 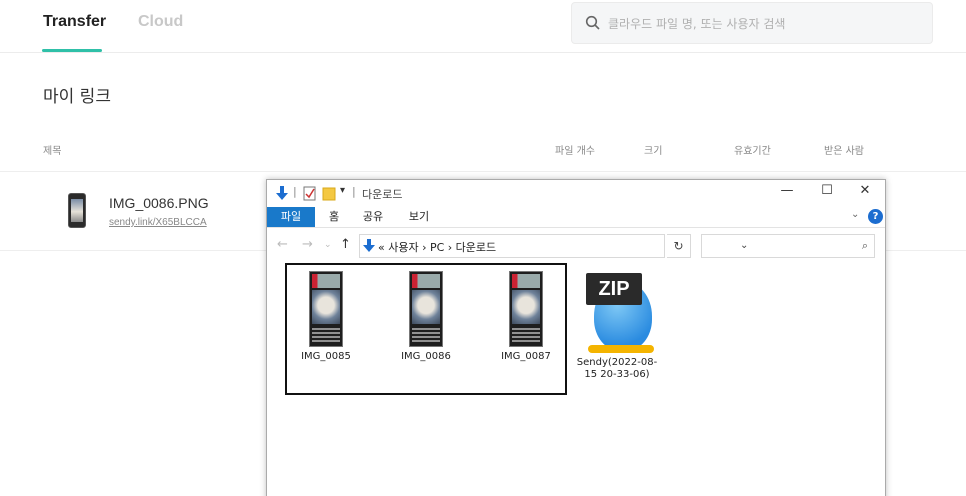 What do you see at coordinates (342, 193) in the screenshot?
I see `customize-toolbar-icon: ▾` at bounding box center [342, 193].